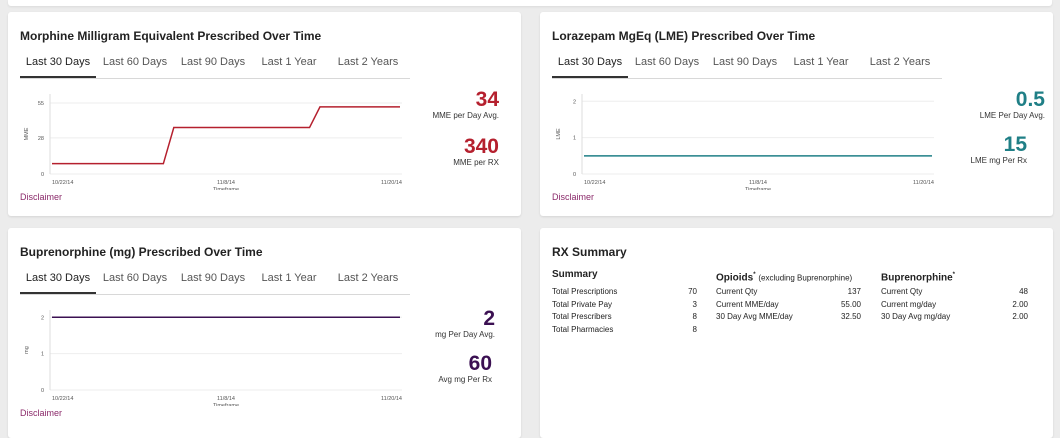 The height and width of the screenshot is (438, 1060). What do you see at coordinates (788, 305) in the screenshot?
I see `opioids-row: Current MME/day 55.00` at bounding box center [788, 305].